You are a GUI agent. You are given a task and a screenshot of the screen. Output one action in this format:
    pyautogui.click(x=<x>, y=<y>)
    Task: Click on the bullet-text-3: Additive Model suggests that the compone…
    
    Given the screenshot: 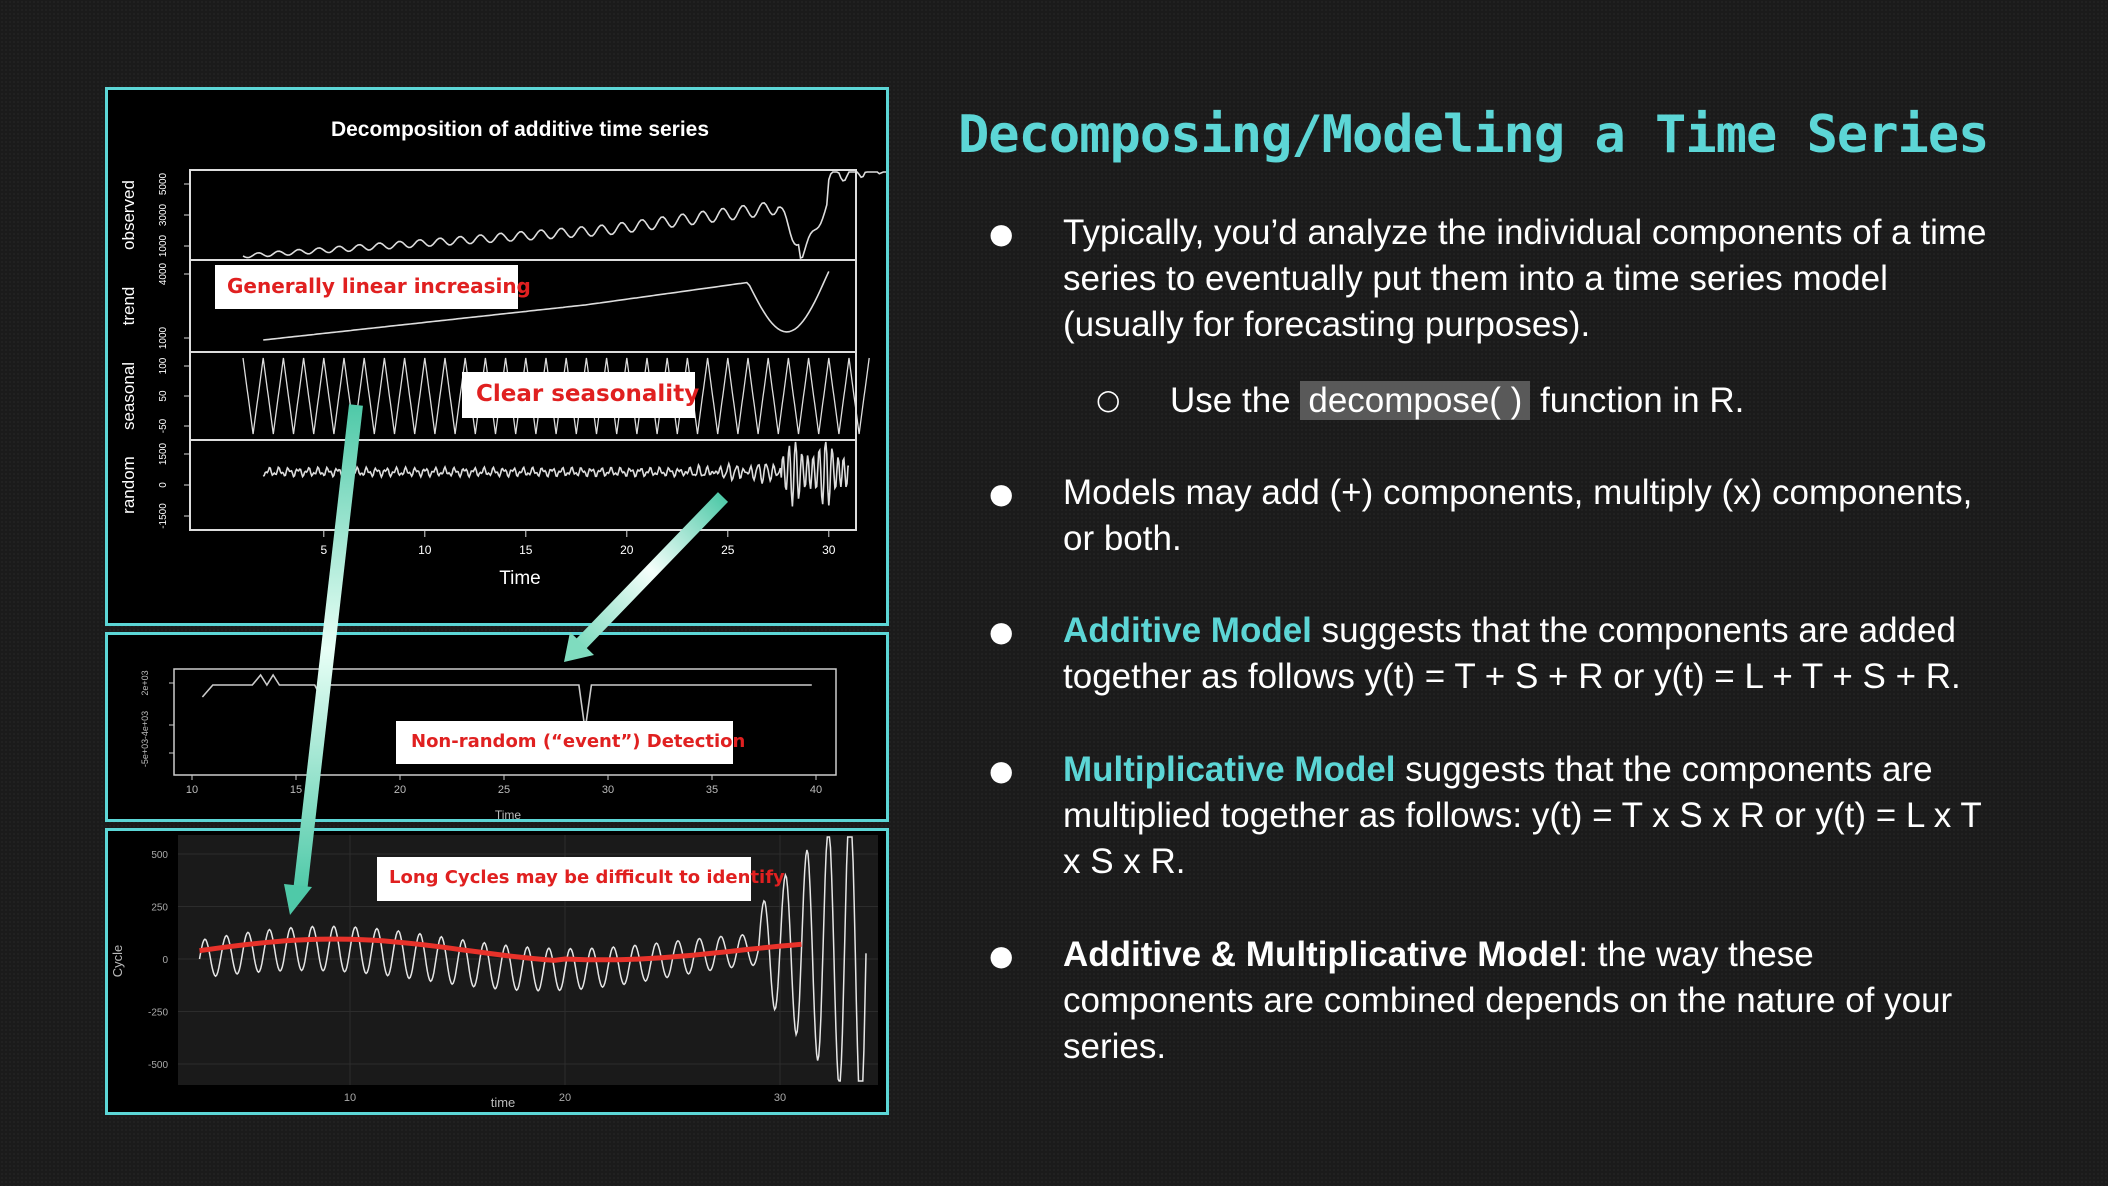 What is the action you would take?
    pyautogui.click(x=1533, y=654)
    